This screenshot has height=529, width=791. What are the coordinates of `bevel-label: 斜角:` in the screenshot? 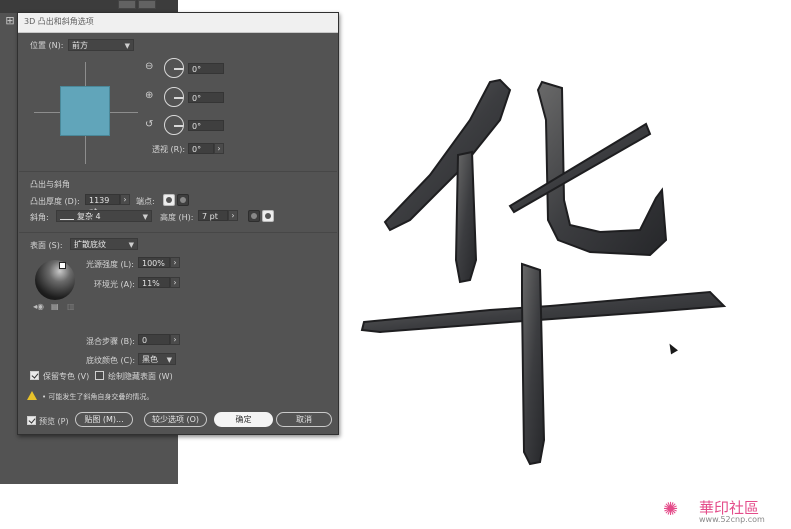 It's located at (39, 217).